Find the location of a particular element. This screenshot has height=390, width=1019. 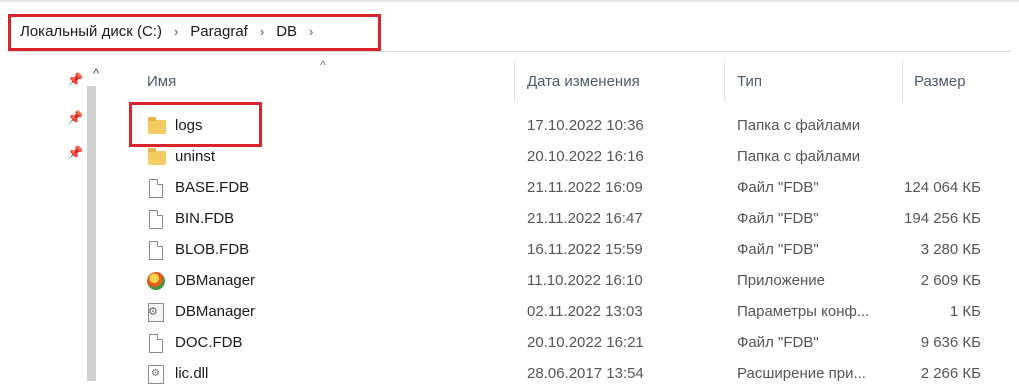

file-type: Приложение is located at coordinates (781, 280).